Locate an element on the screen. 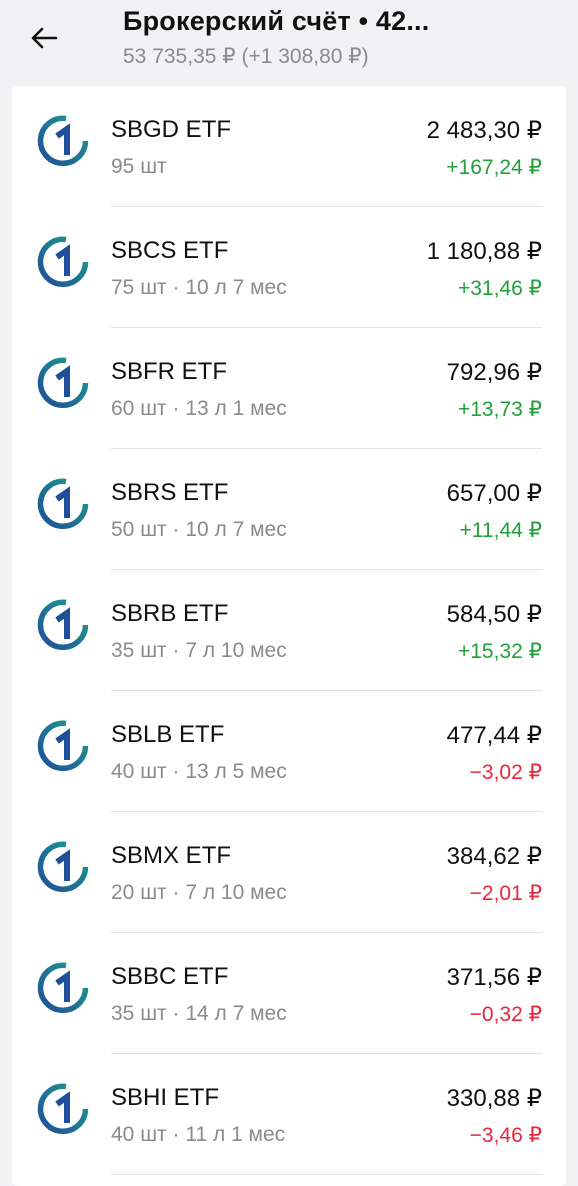  holding-value: 657,00 ₽ is located at coordinates (494, 493).